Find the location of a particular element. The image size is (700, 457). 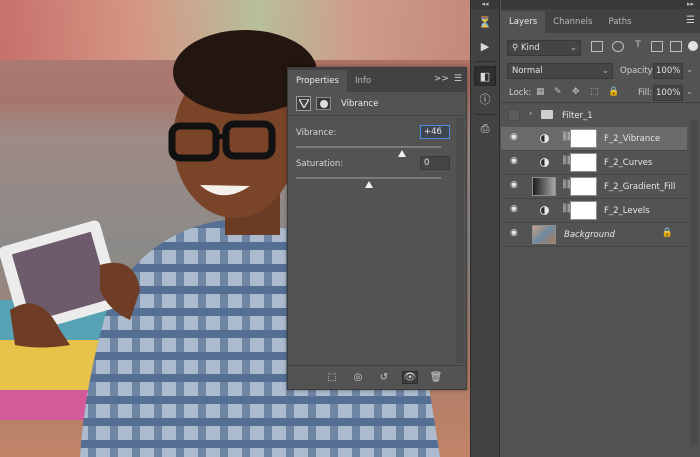

visibility-icon: 👁 is located at coordinates (410, 377).